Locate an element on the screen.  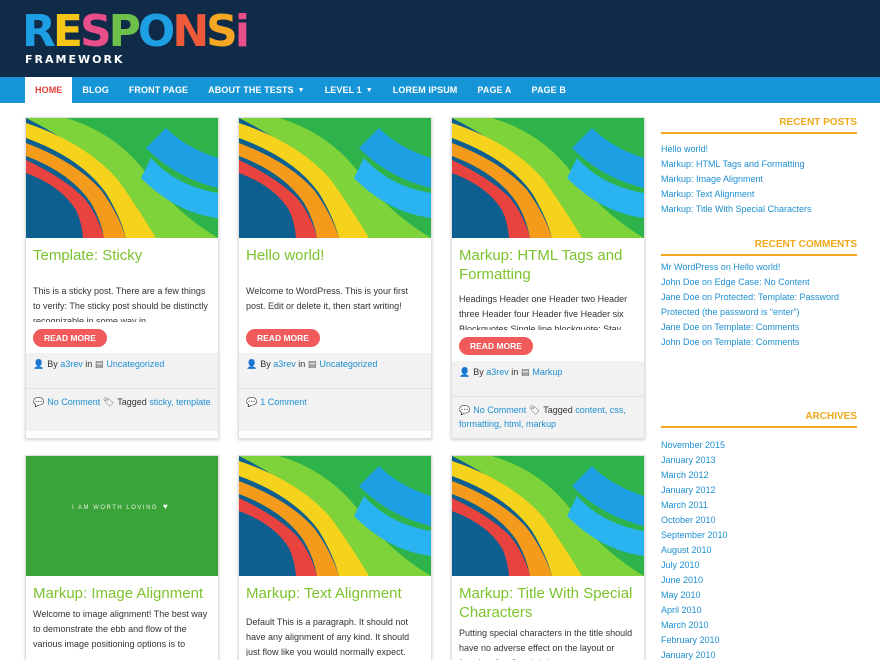
post-title: Hello world! is located at coordinates (335, 251).